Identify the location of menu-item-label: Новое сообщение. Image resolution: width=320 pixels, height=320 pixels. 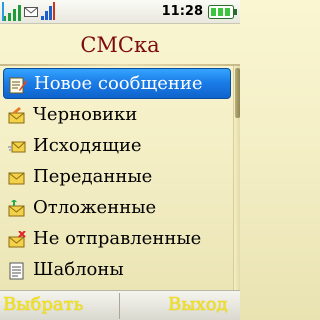
(118, 83).